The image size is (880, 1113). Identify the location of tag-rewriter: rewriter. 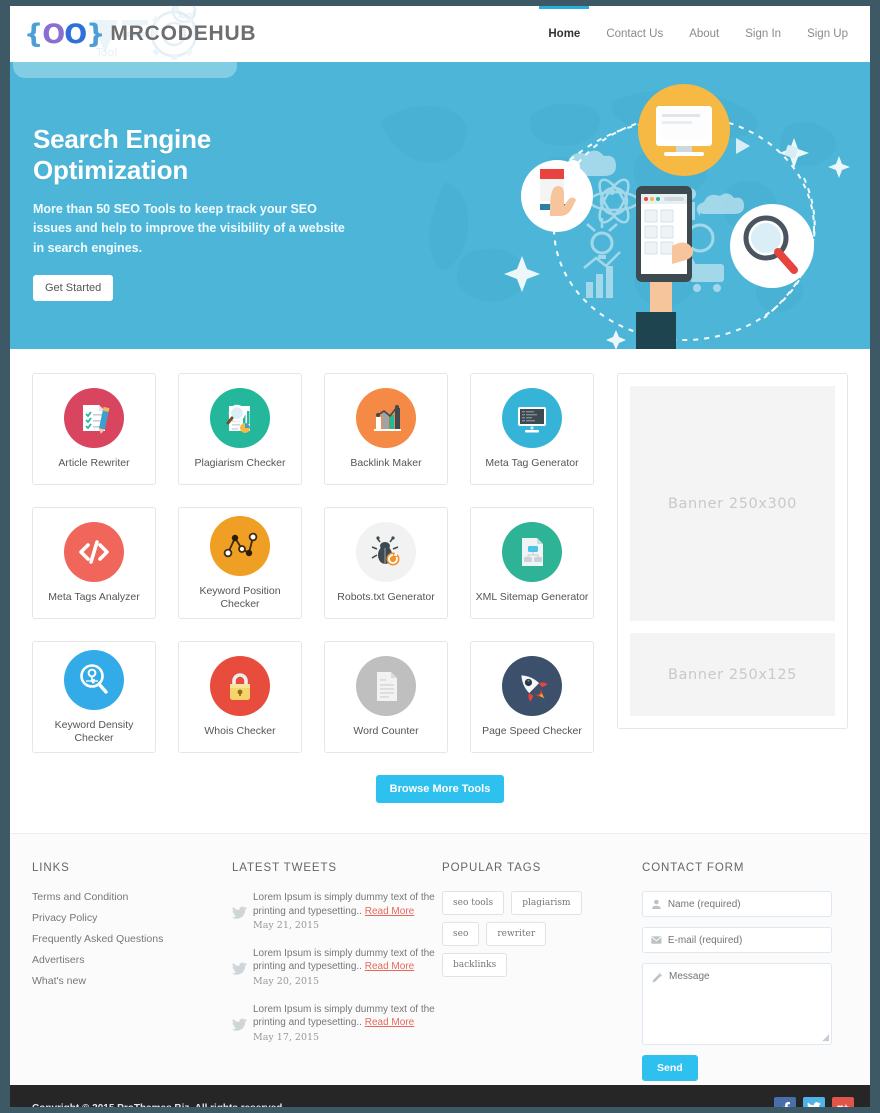
(516, 934).